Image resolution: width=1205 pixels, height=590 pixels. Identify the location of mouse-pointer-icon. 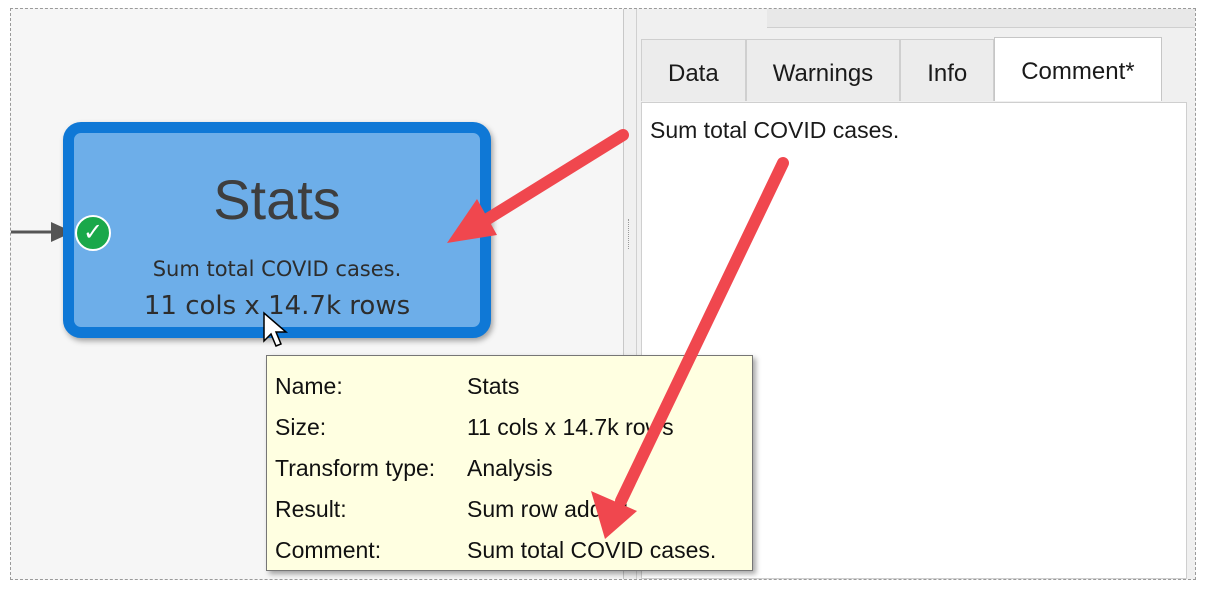
(276, 329).